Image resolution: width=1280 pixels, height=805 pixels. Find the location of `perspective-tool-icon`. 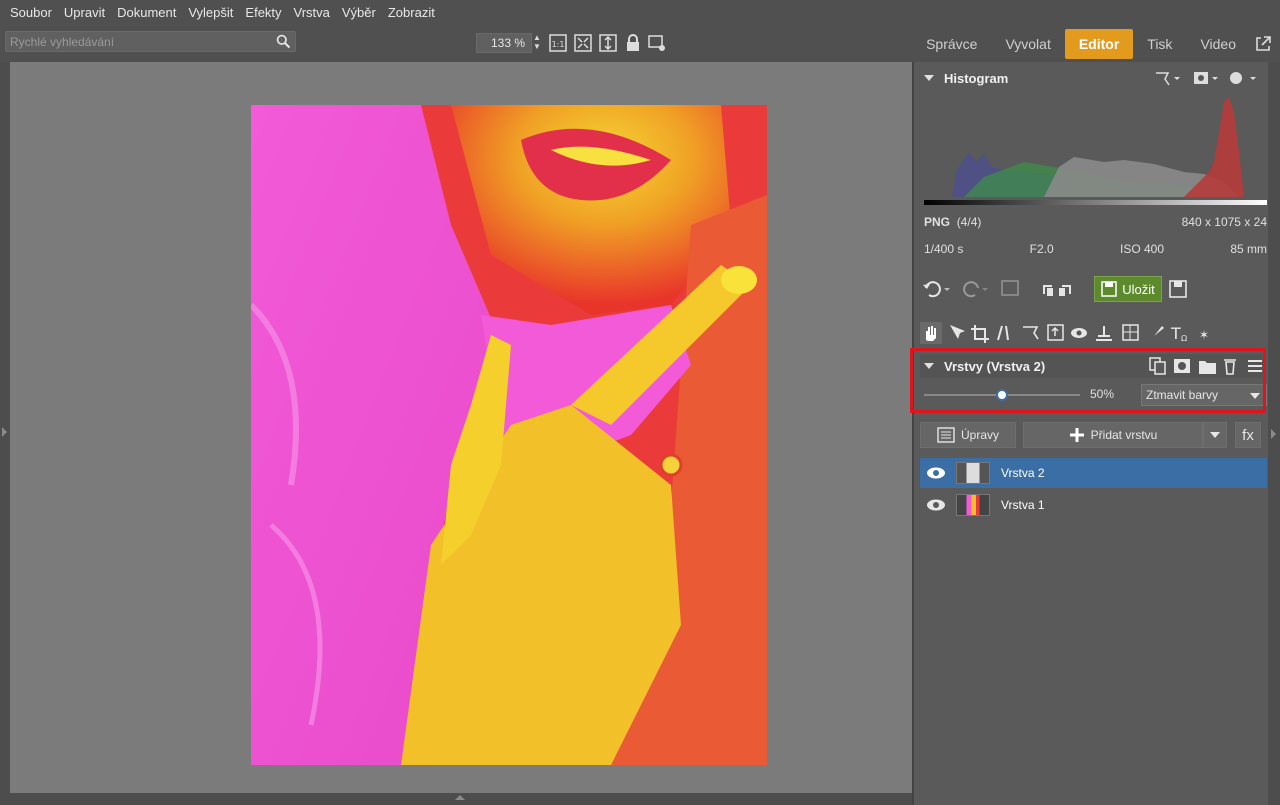

perspective-tool-icon is located at coordinates (1031, 333).